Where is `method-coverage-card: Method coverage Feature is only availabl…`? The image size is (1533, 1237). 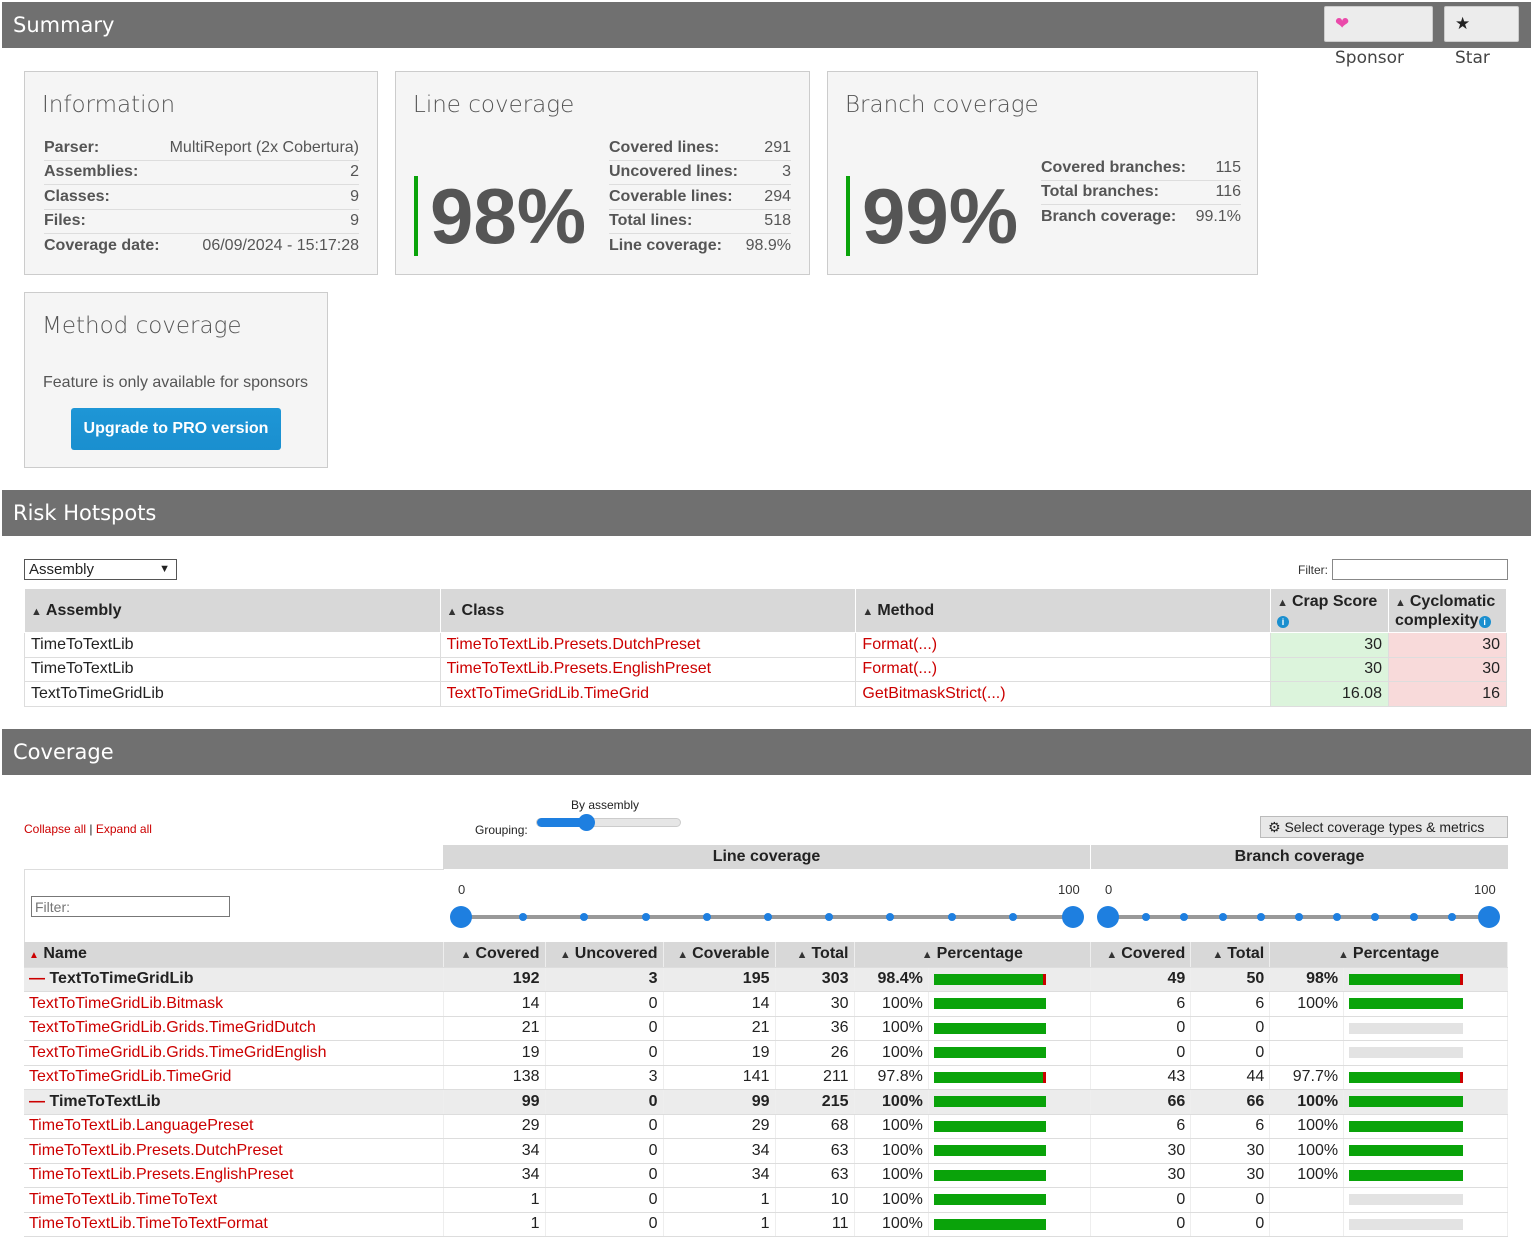 method-coverage-card: Method coverage Feature is only availabl… is located at coordinates (176, 380).